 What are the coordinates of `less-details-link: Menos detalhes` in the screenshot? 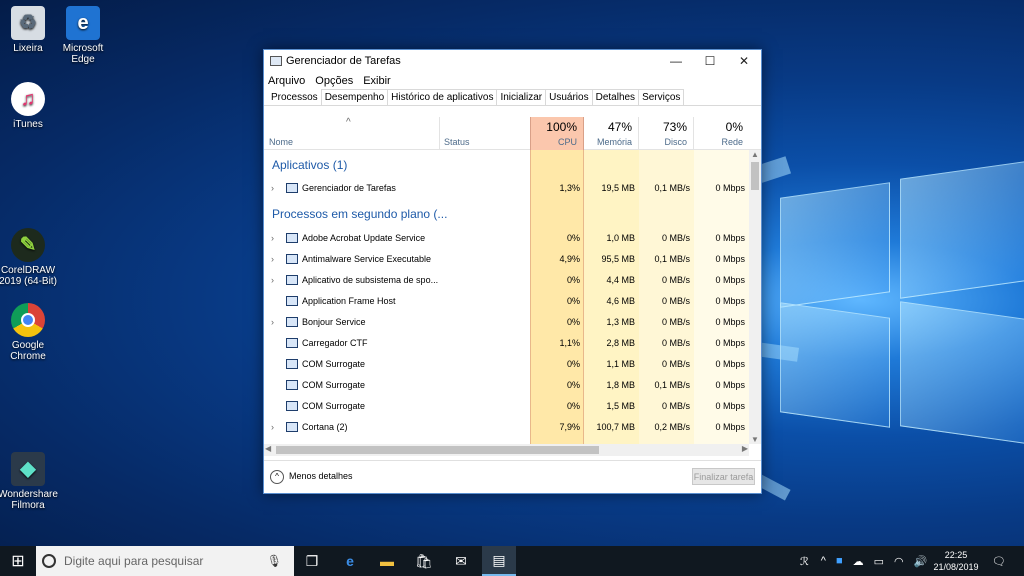 It's located at (321, 476).